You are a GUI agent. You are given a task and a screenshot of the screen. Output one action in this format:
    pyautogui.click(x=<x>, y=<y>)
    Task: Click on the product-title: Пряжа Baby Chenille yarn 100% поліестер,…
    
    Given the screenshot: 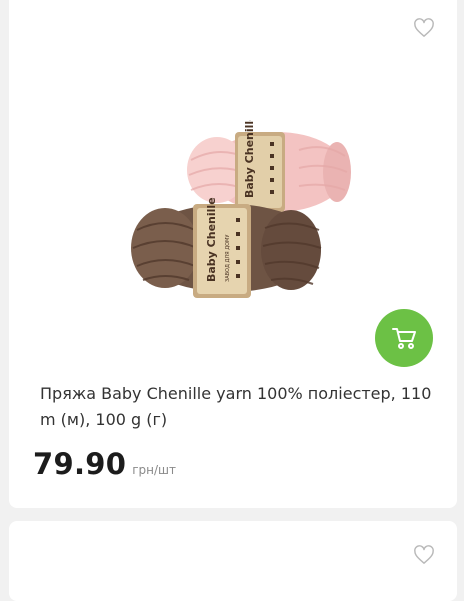 What is the action you would take?
    pyautogui.click(x=236, y=407)
    